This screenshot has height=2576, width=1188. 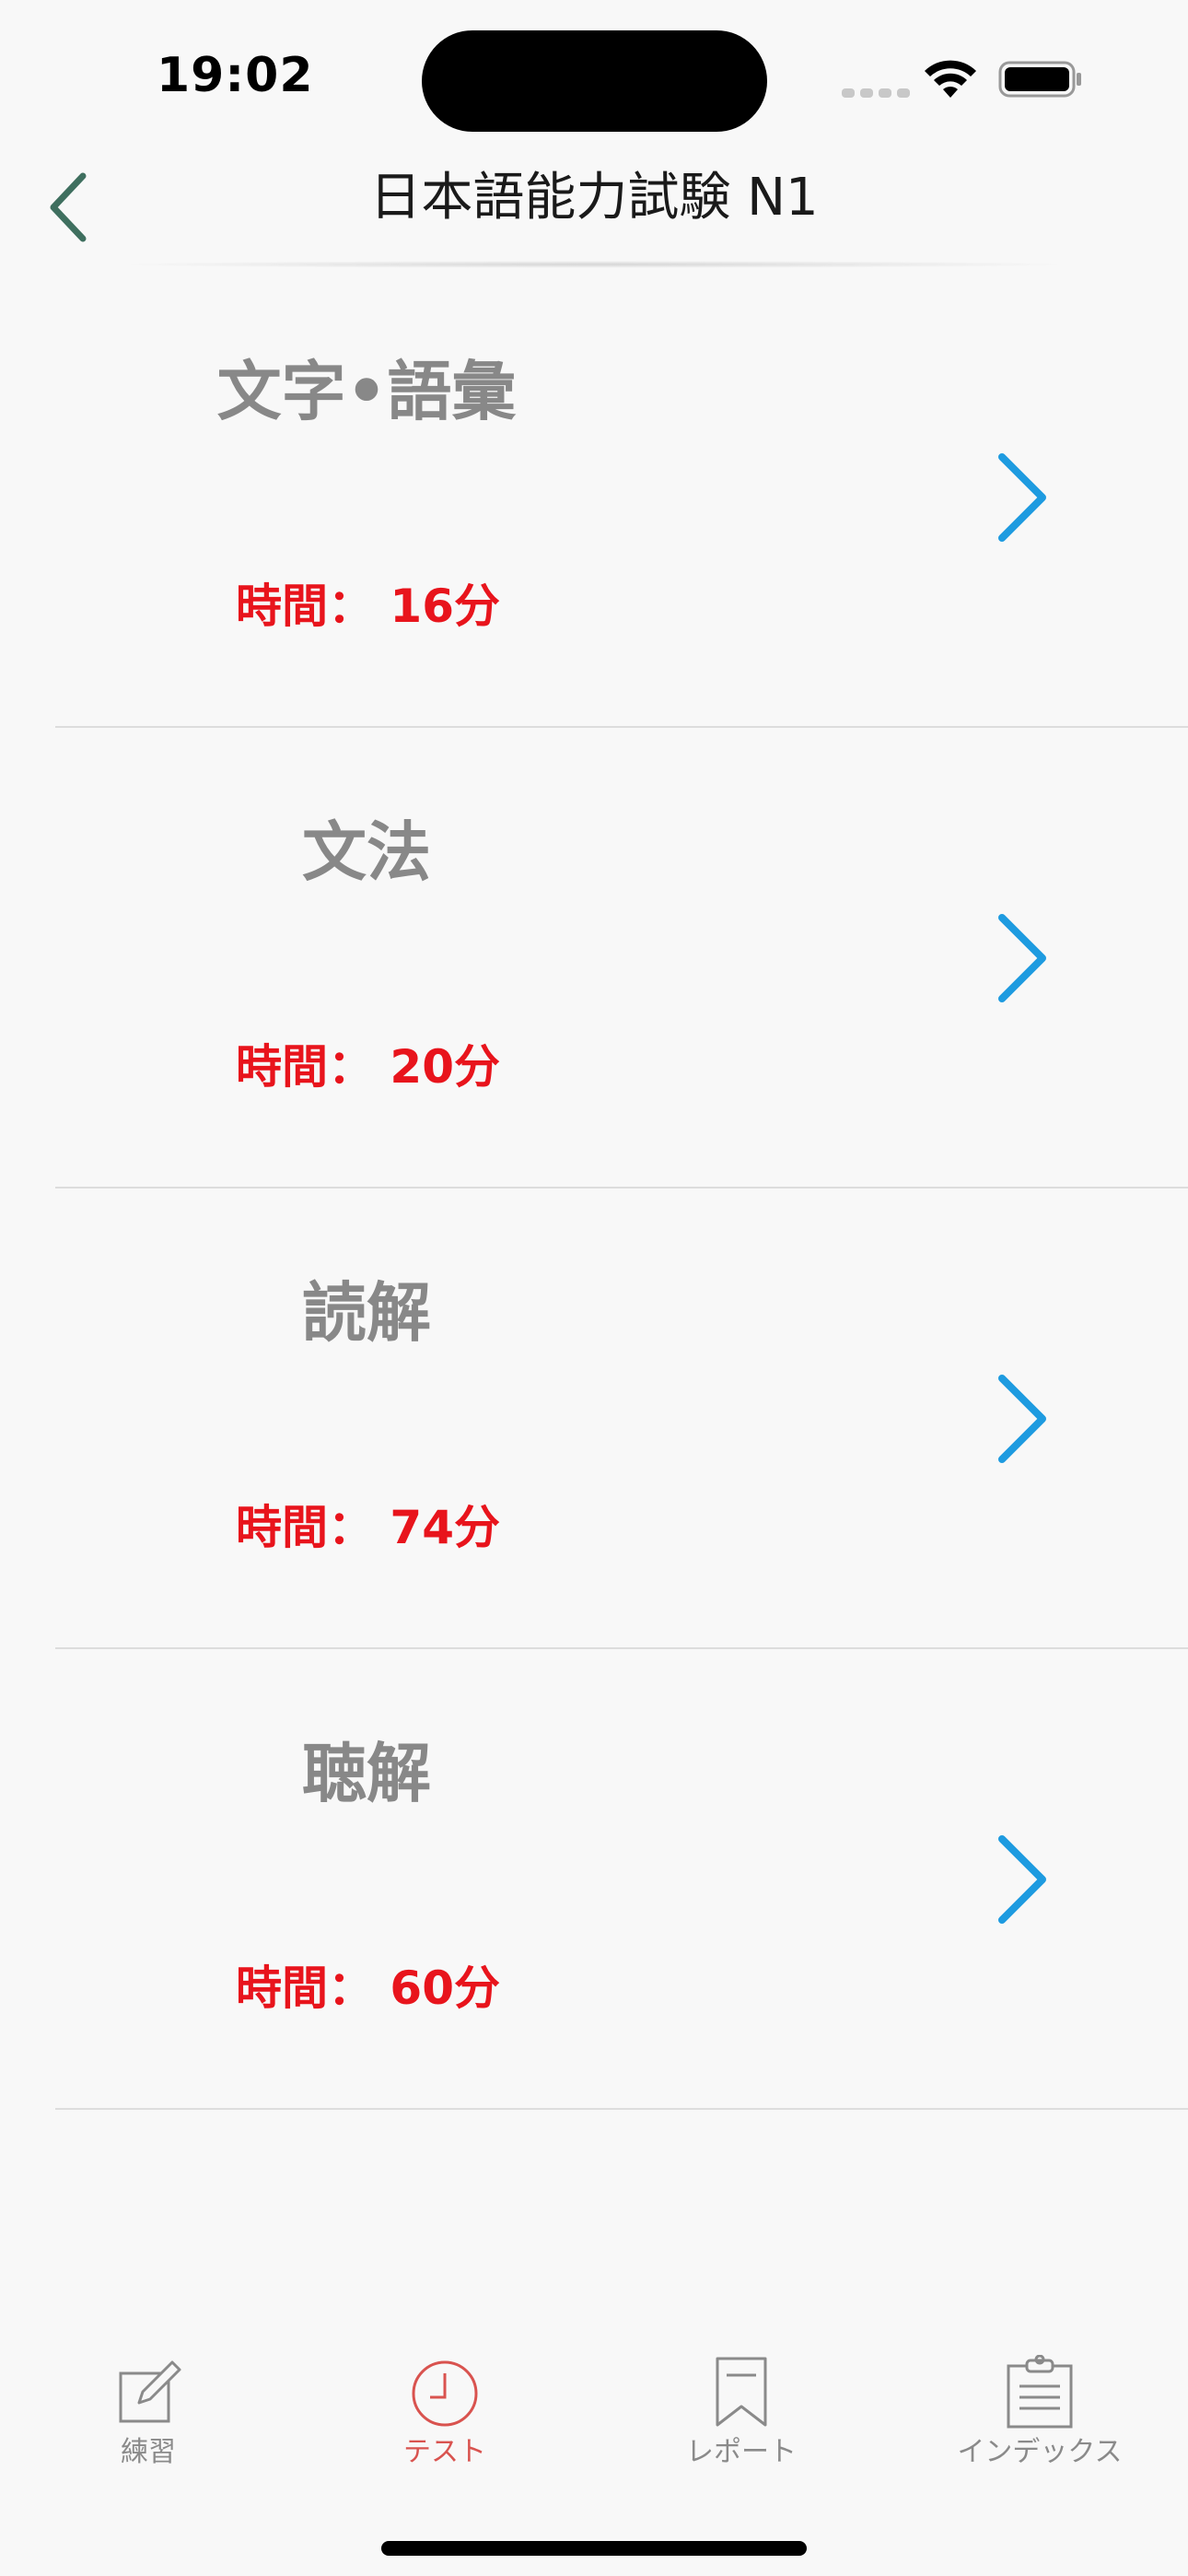 What do you see at coordinates (445, 2393) in the screenshot?
I see `clock-icon` at bounding box center [445, 2393].